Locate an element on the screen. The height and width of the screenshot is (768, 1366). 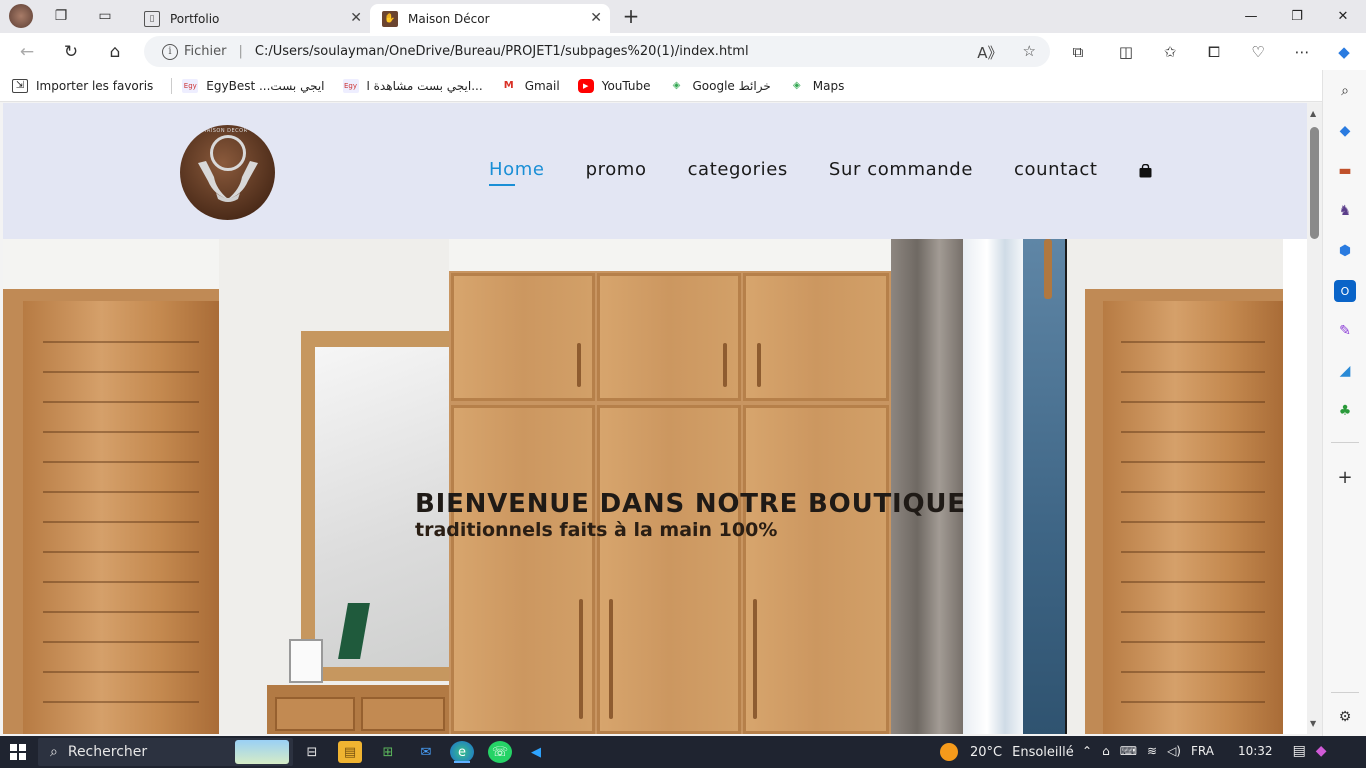
workspaces-icon: ❐ is located at coordinates (61, 16).